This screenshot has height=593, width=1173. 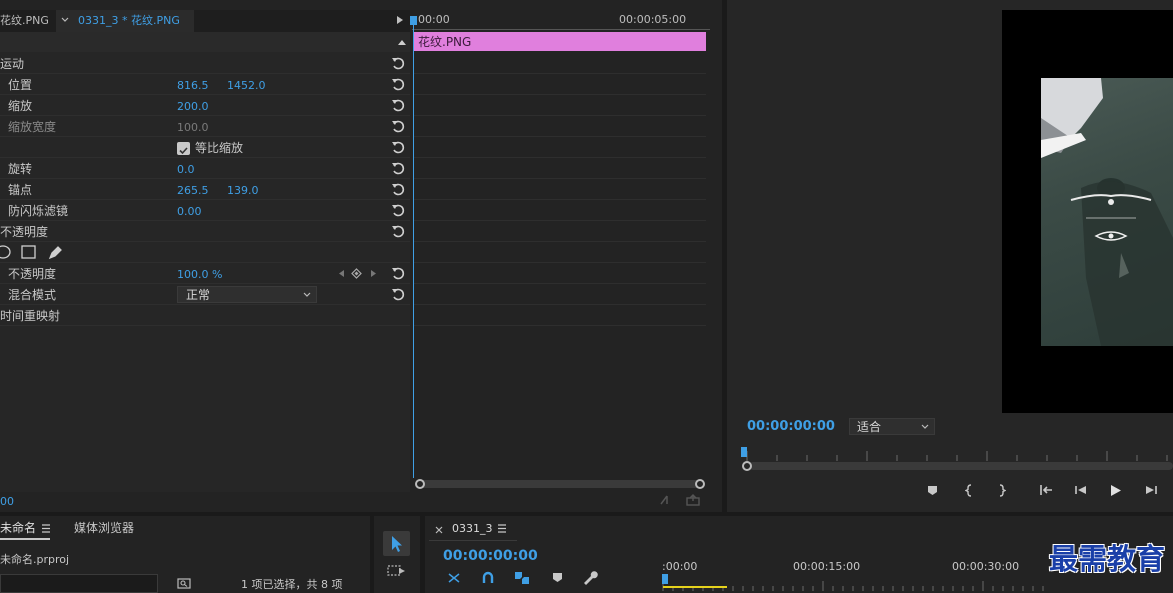 I want to click on monitor-zoom-bar, so click(x=961, y=466).